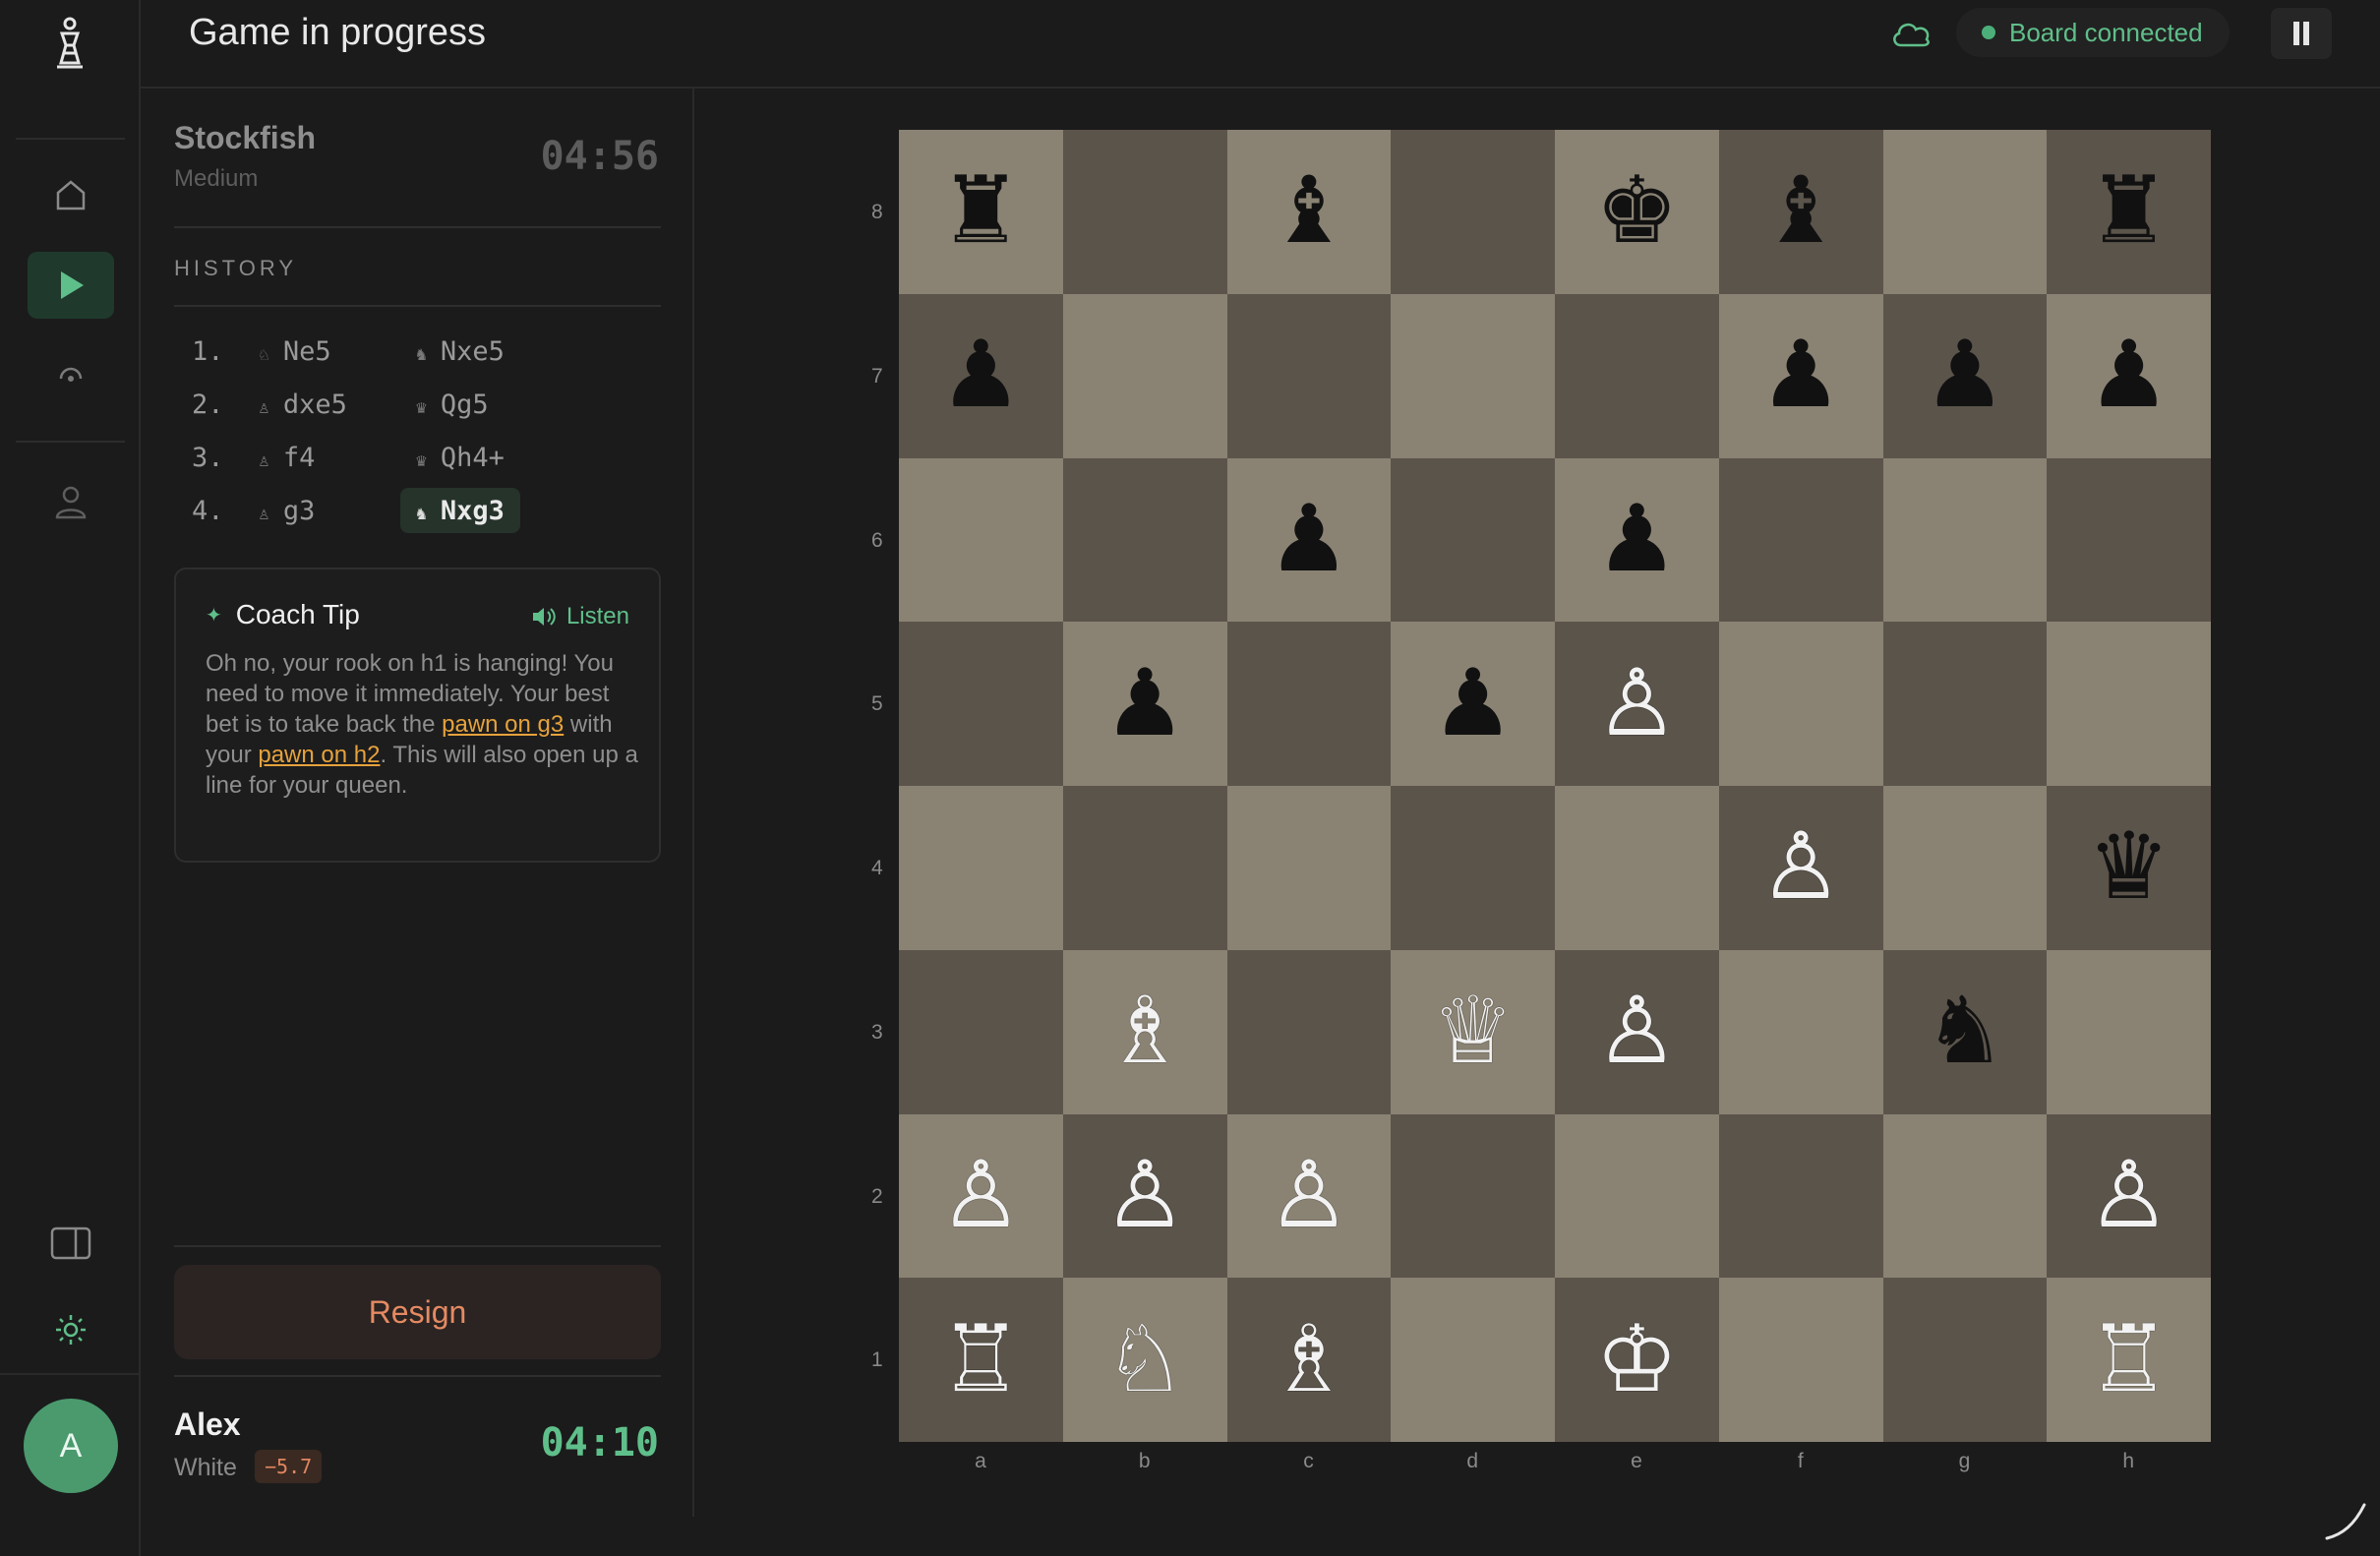 The image size is (2380, 1556). What do you see at coordinates (1637, 868) in the screenshot?
I see `square-e4` at bounding box center [1637, 868].